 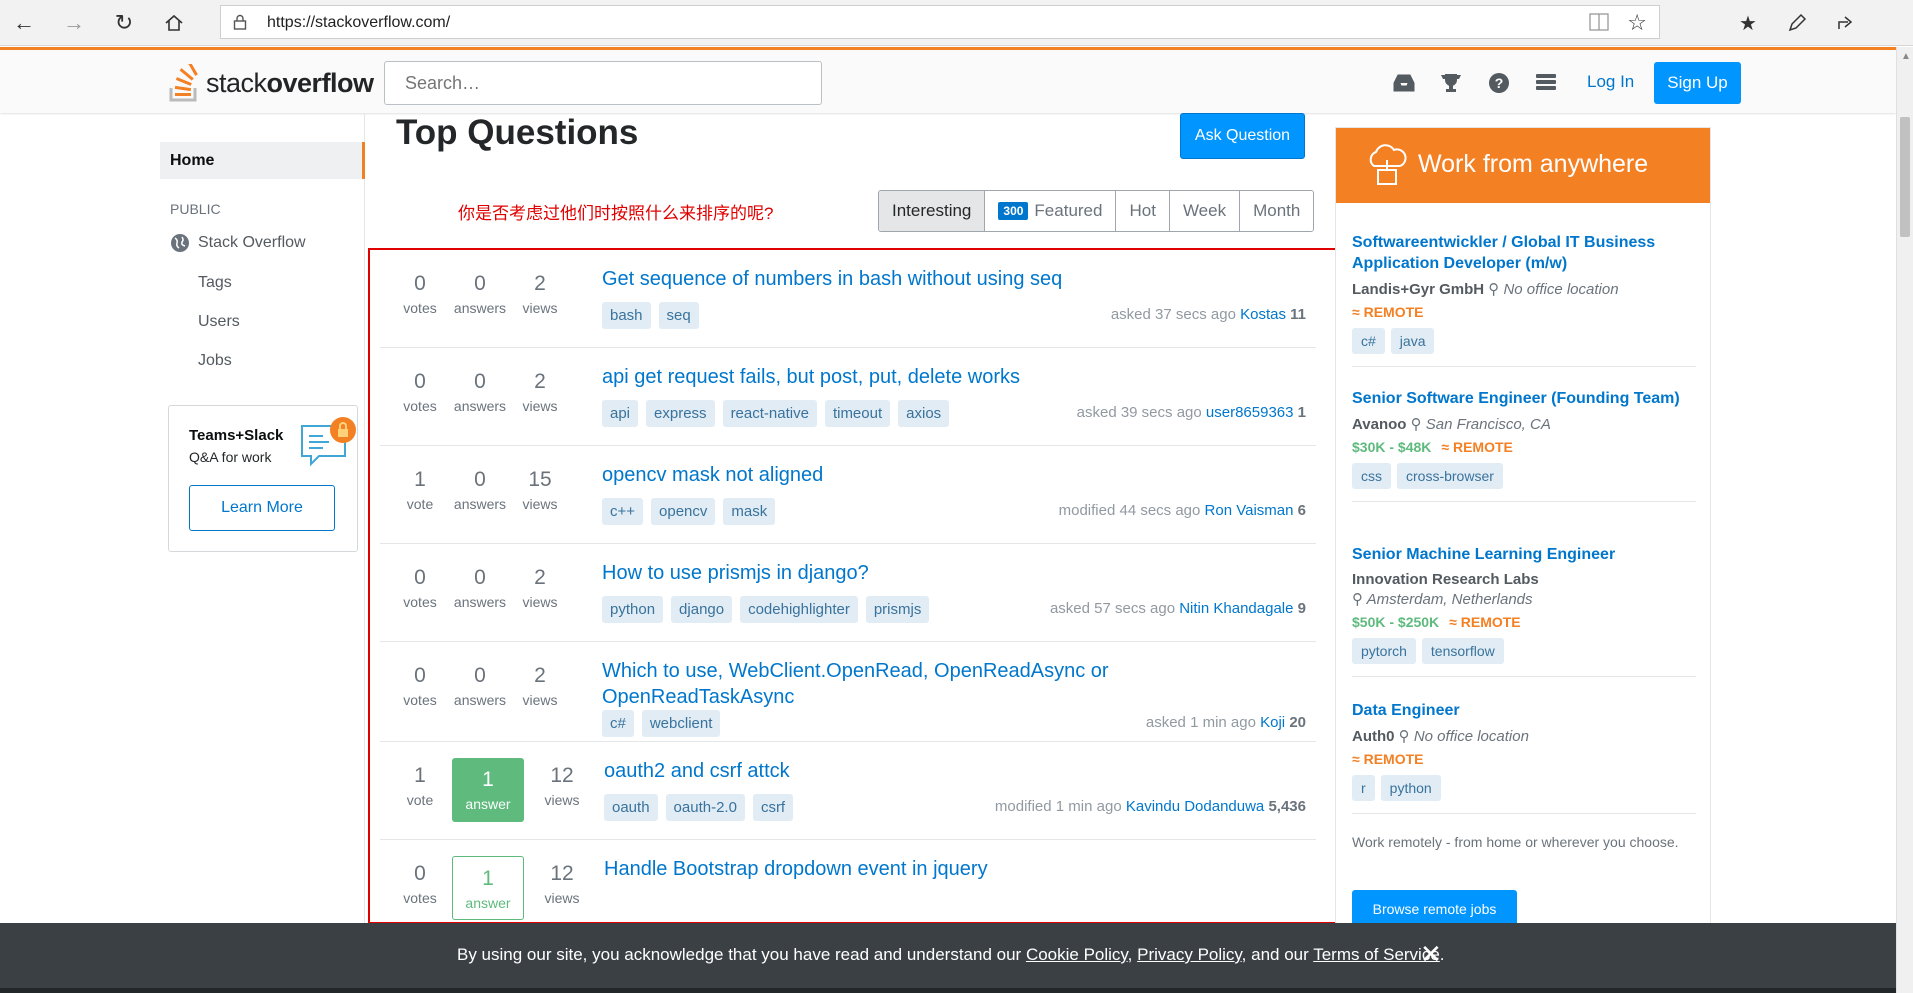 What do you see at coordinates (857, 413) in the screenshot?
I see `tag: timeout` at bounding box center [857, 413].